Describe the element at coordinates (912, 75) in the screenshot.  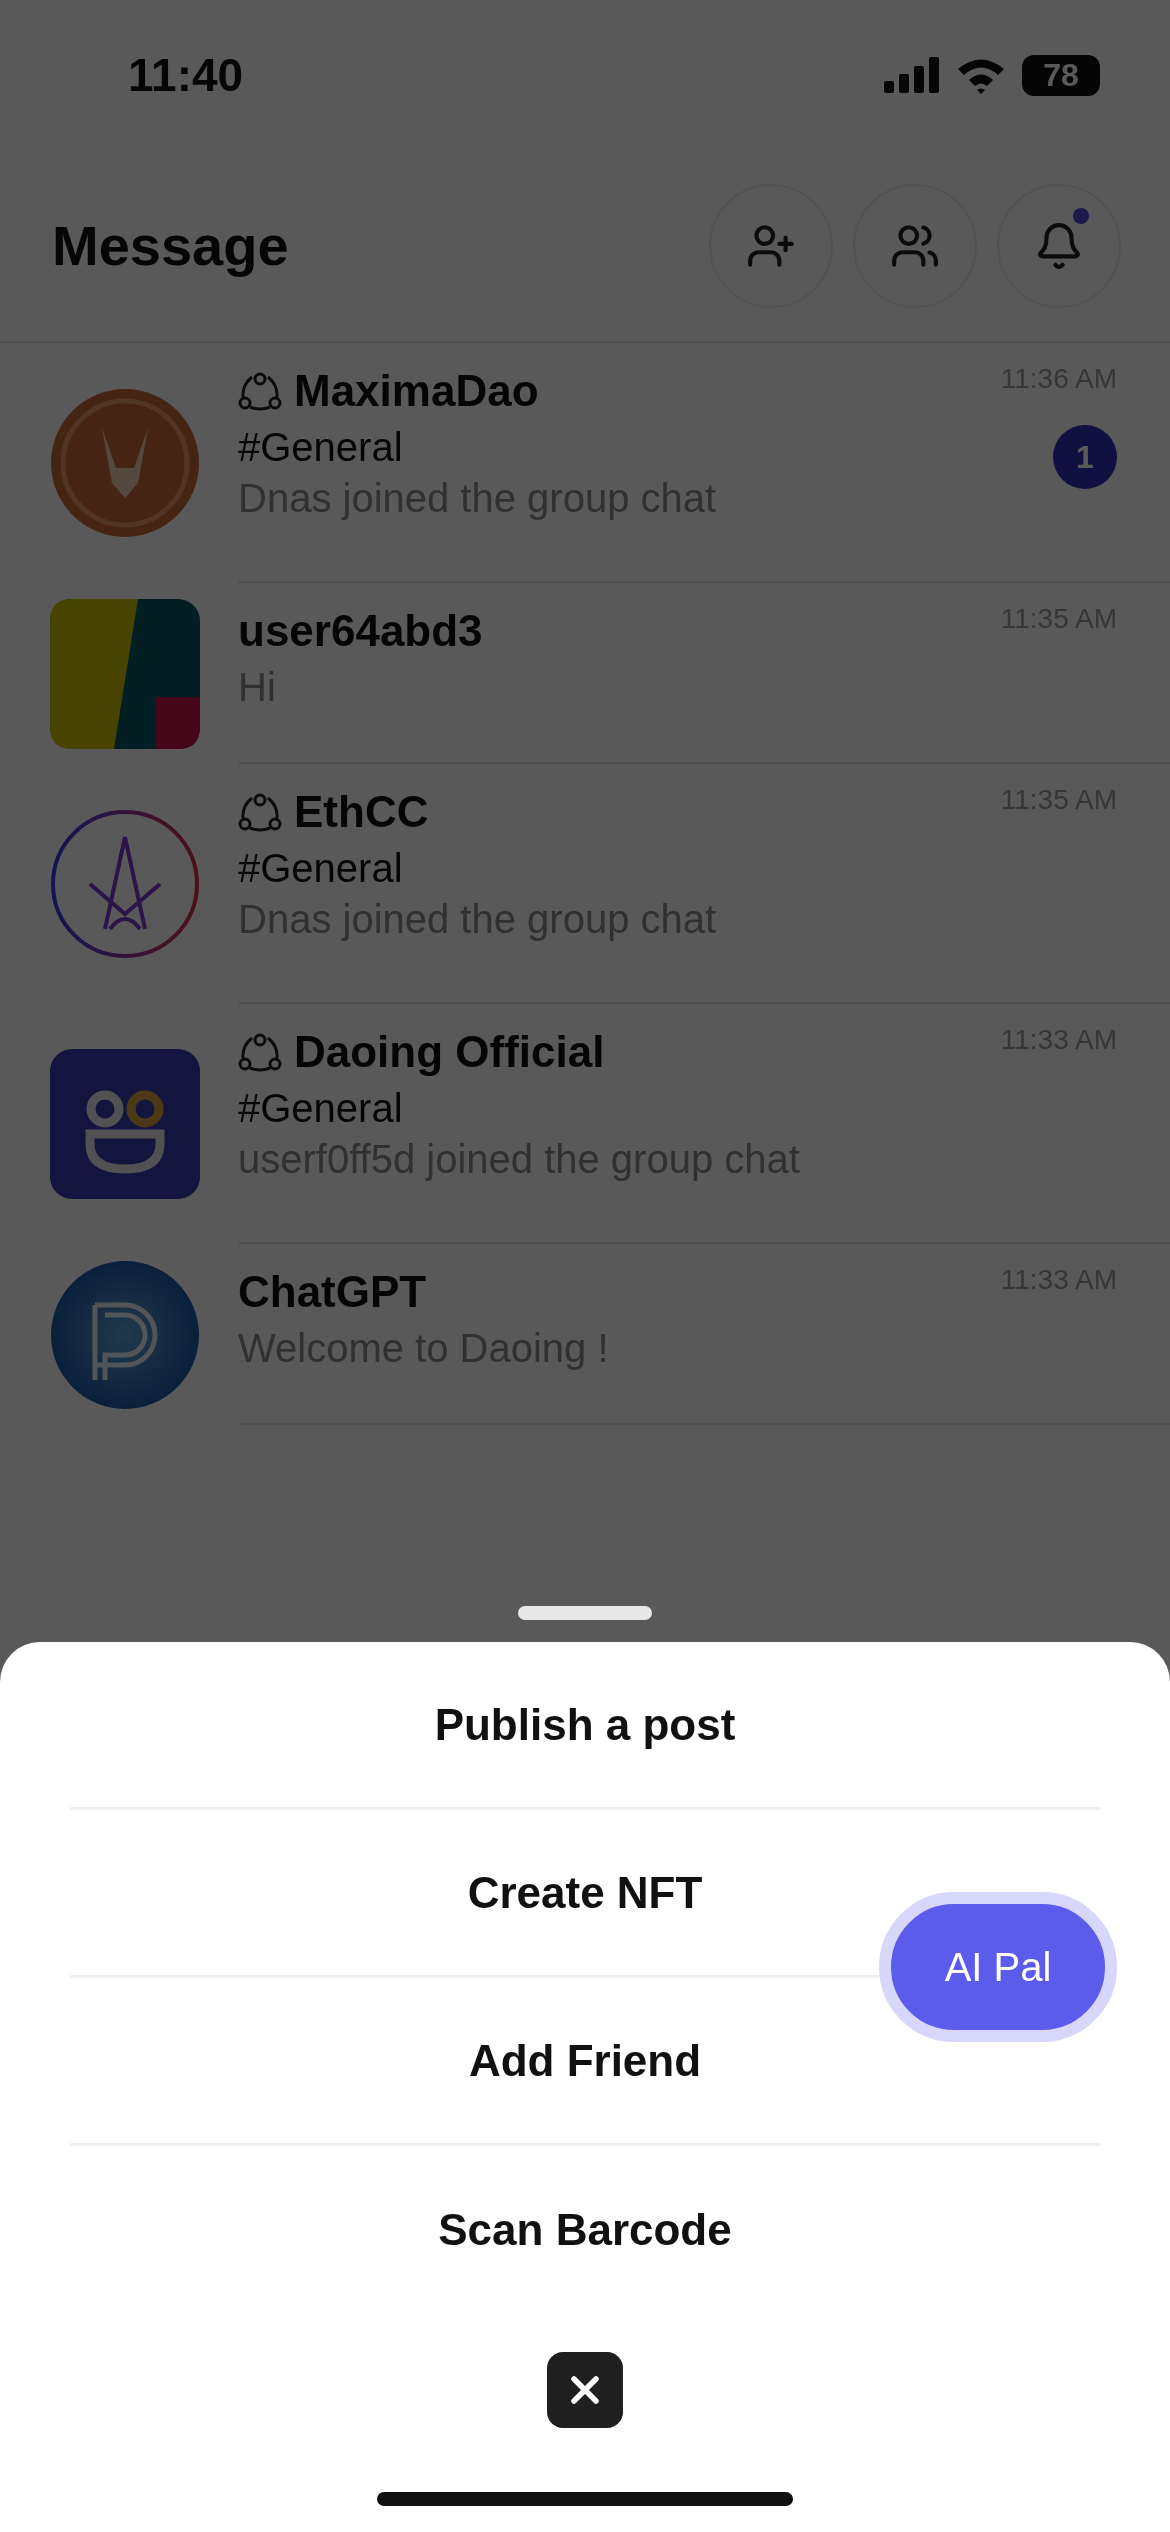
I see `signal-icon` at that location.